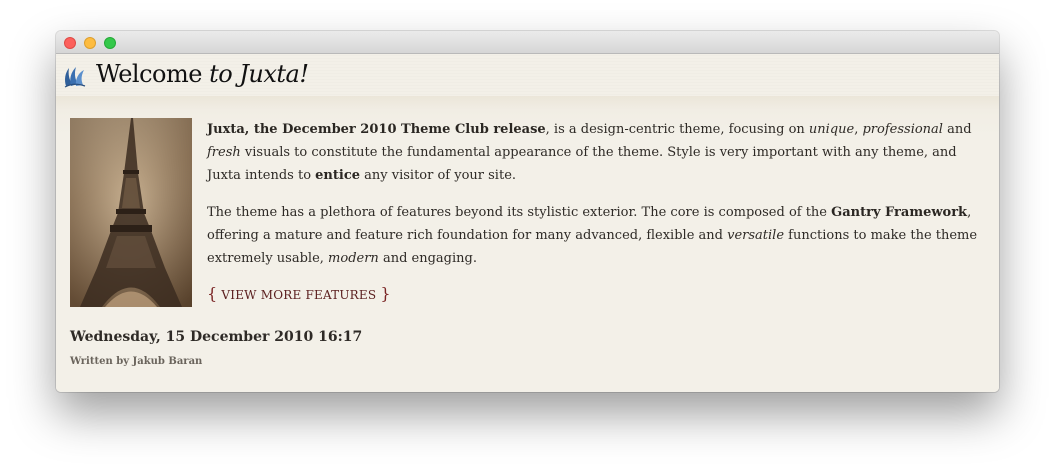 The image size is (1055, 472). What do you see at coordinates (75, 77) in the screenshot?
I see `juxta-flame-icon` at bounding box center [75, 77].